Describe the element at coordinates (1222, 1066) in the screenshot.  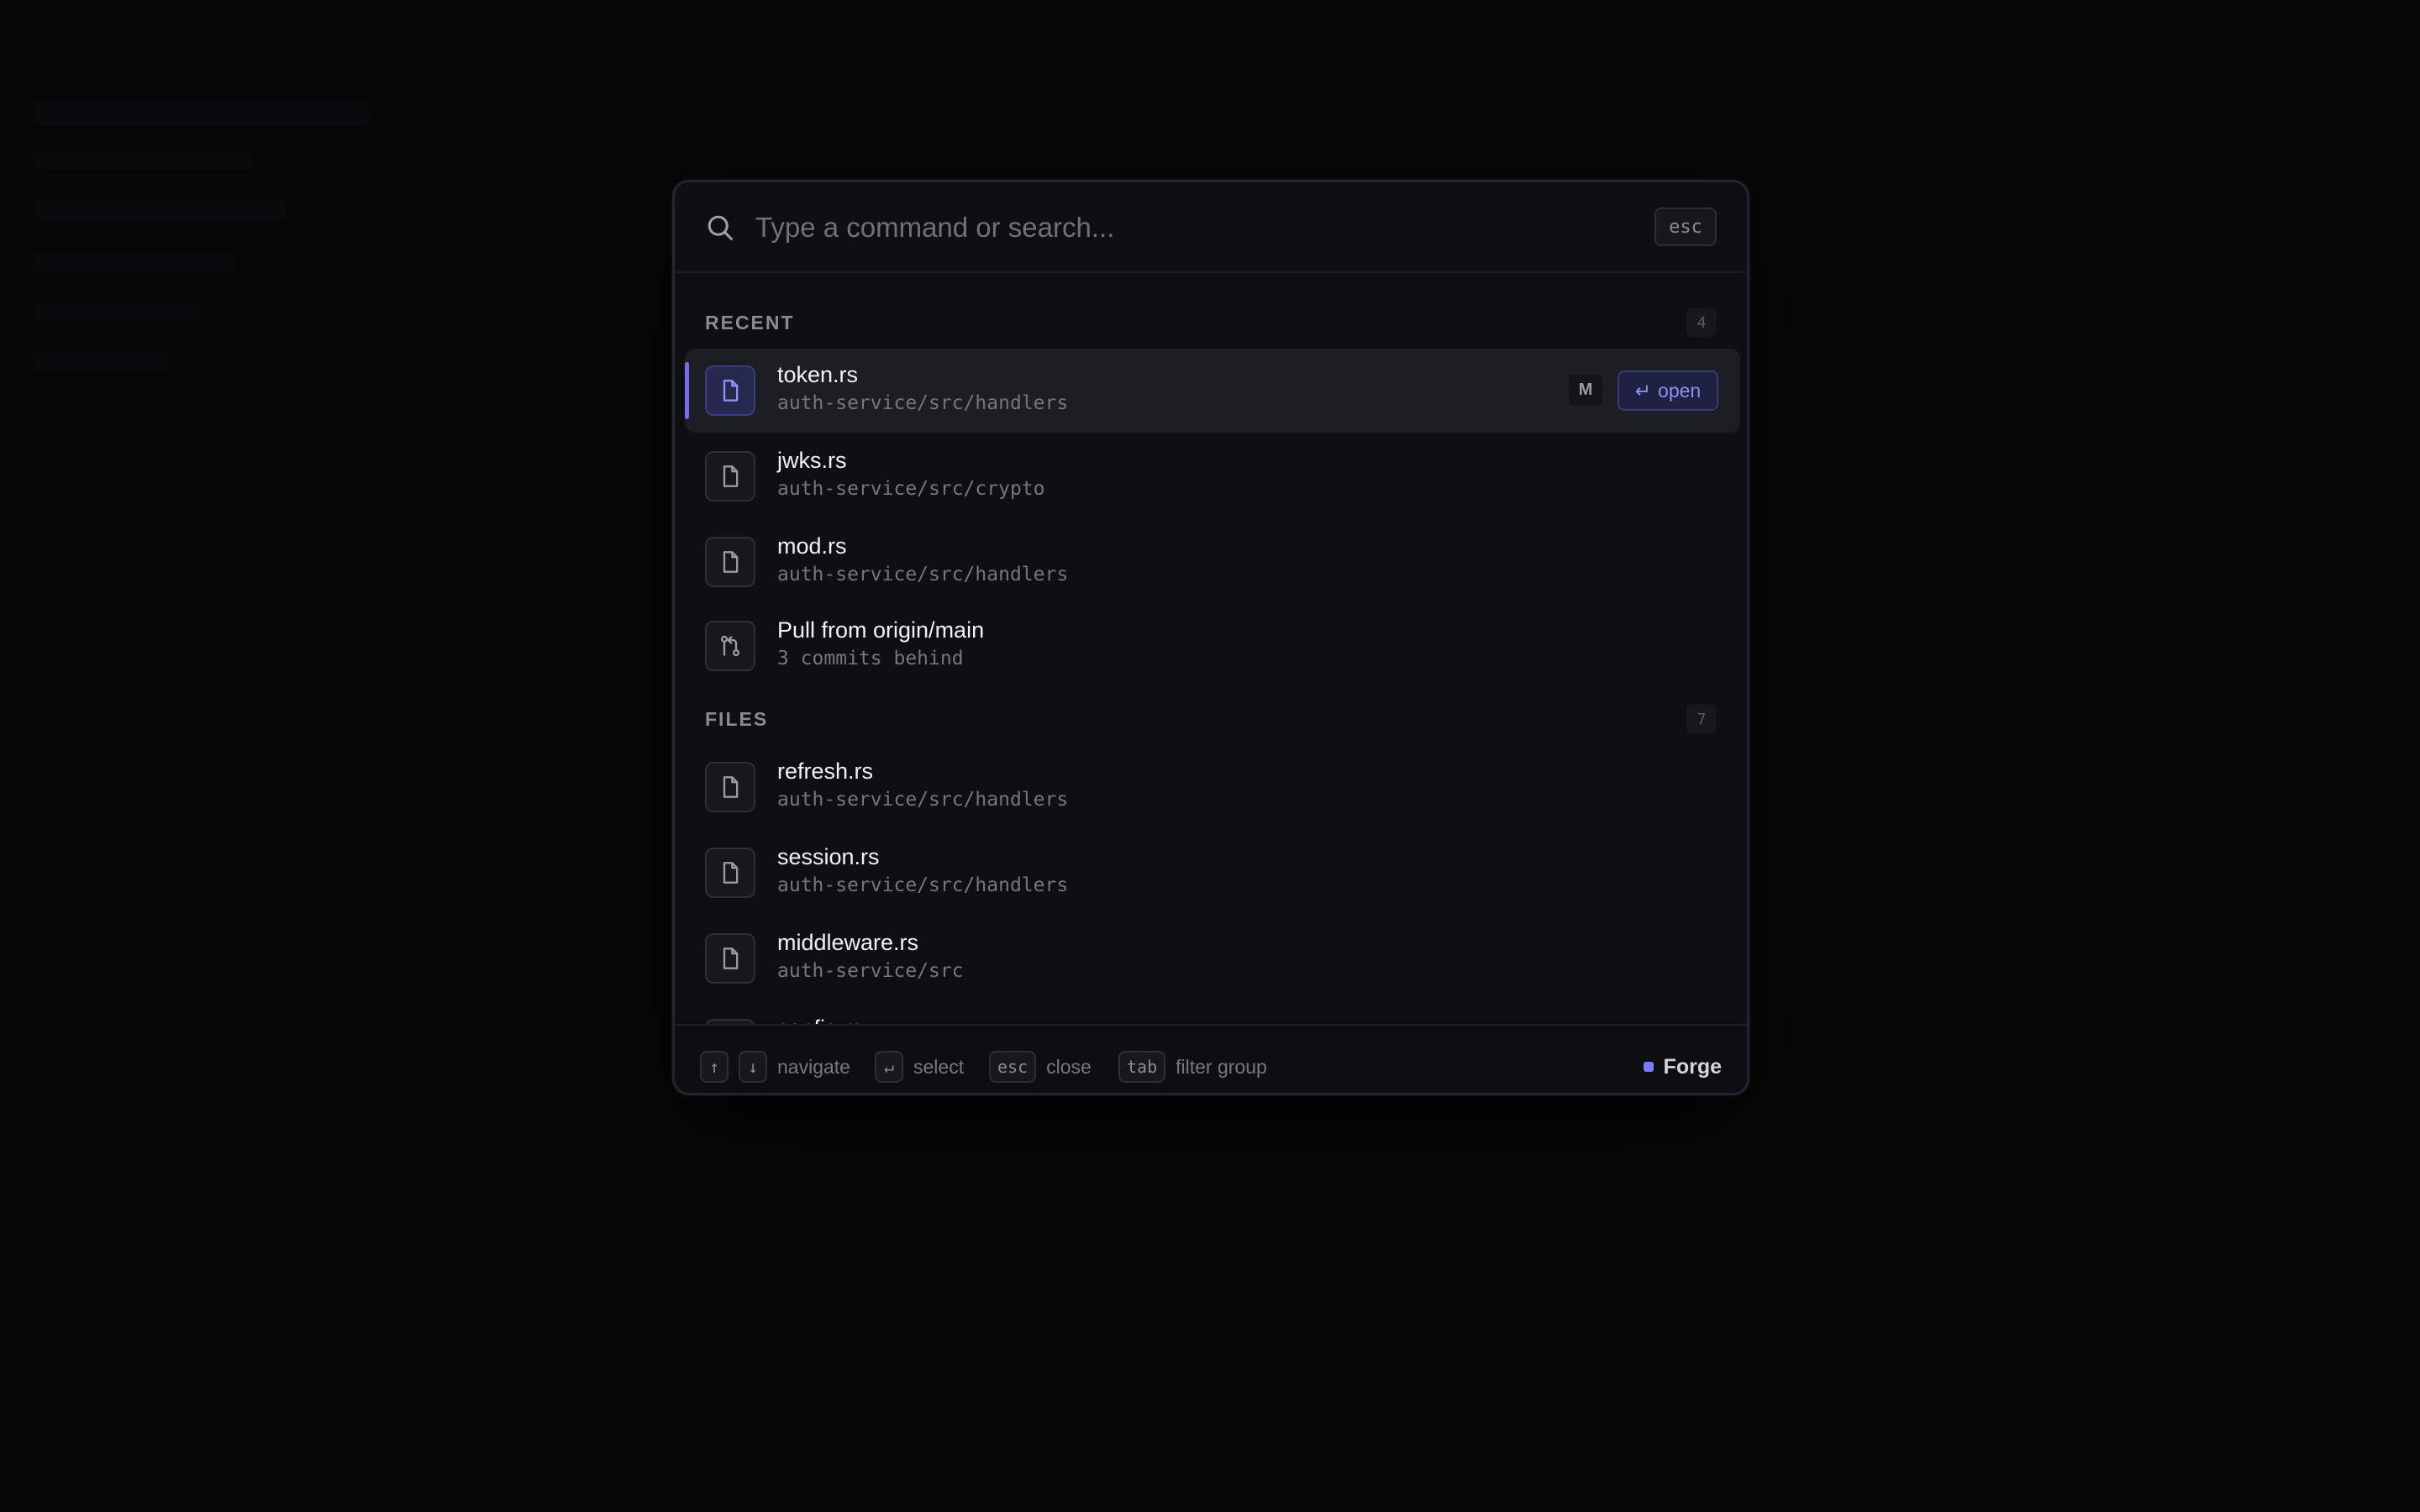
I see `hint-label: filter group` at that location.